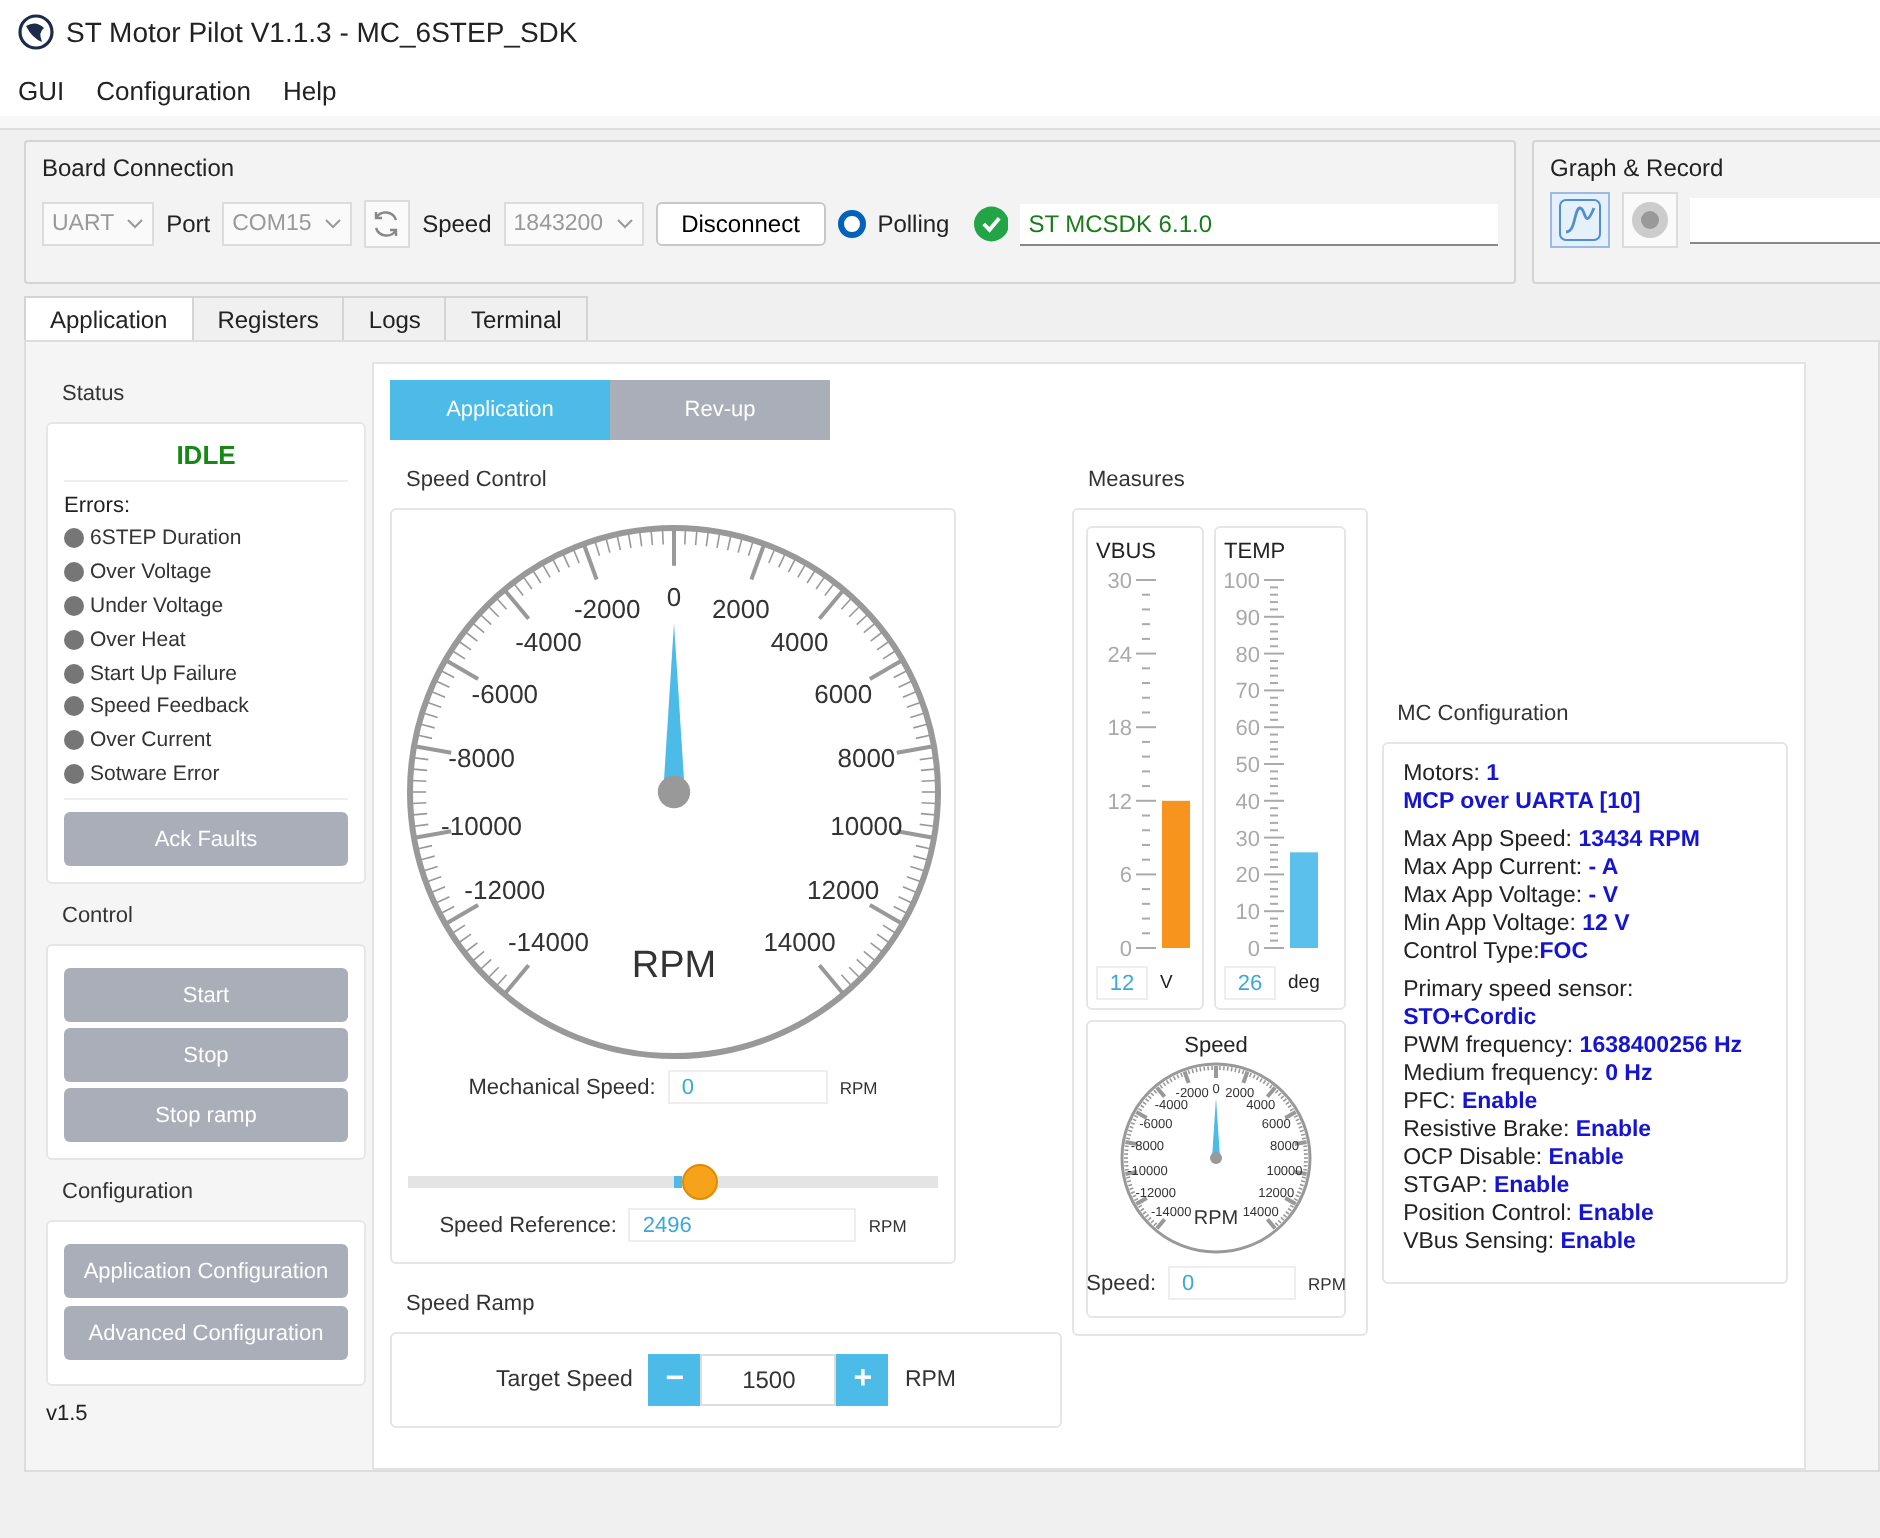  Describe the element at coordinates (1483, 715) in the screenshot. I see `section-title: MC Configuration` at that location.